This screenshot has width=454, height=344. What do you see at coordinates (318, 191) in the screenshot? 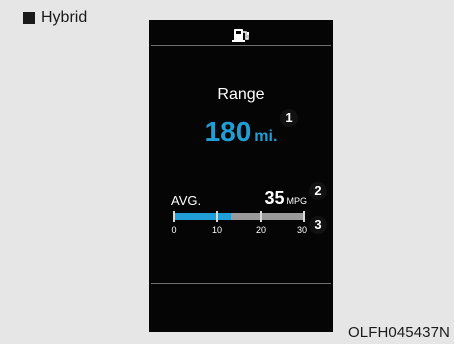
I see `callout-marker: 2` at bounding box center [318, 191].